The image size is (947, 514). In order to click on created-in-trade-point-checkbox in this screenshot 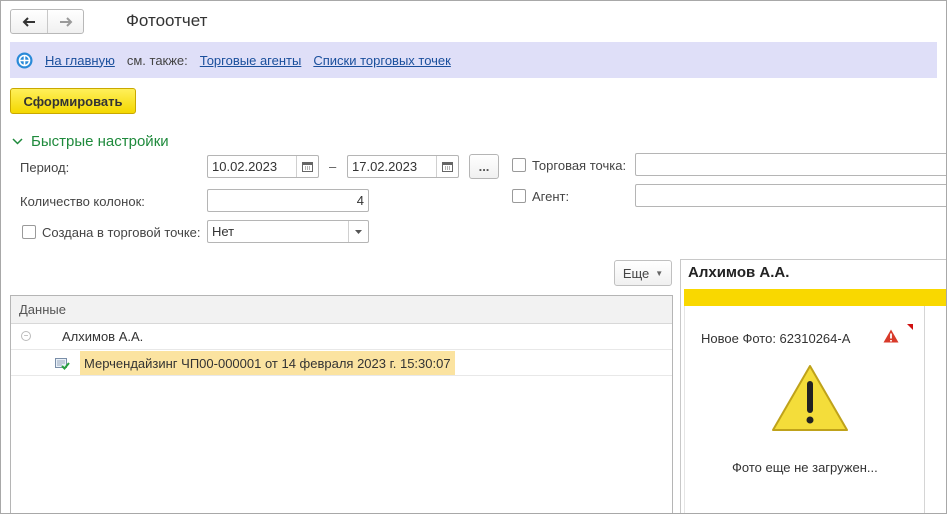, I will do `click(29, 232)`.